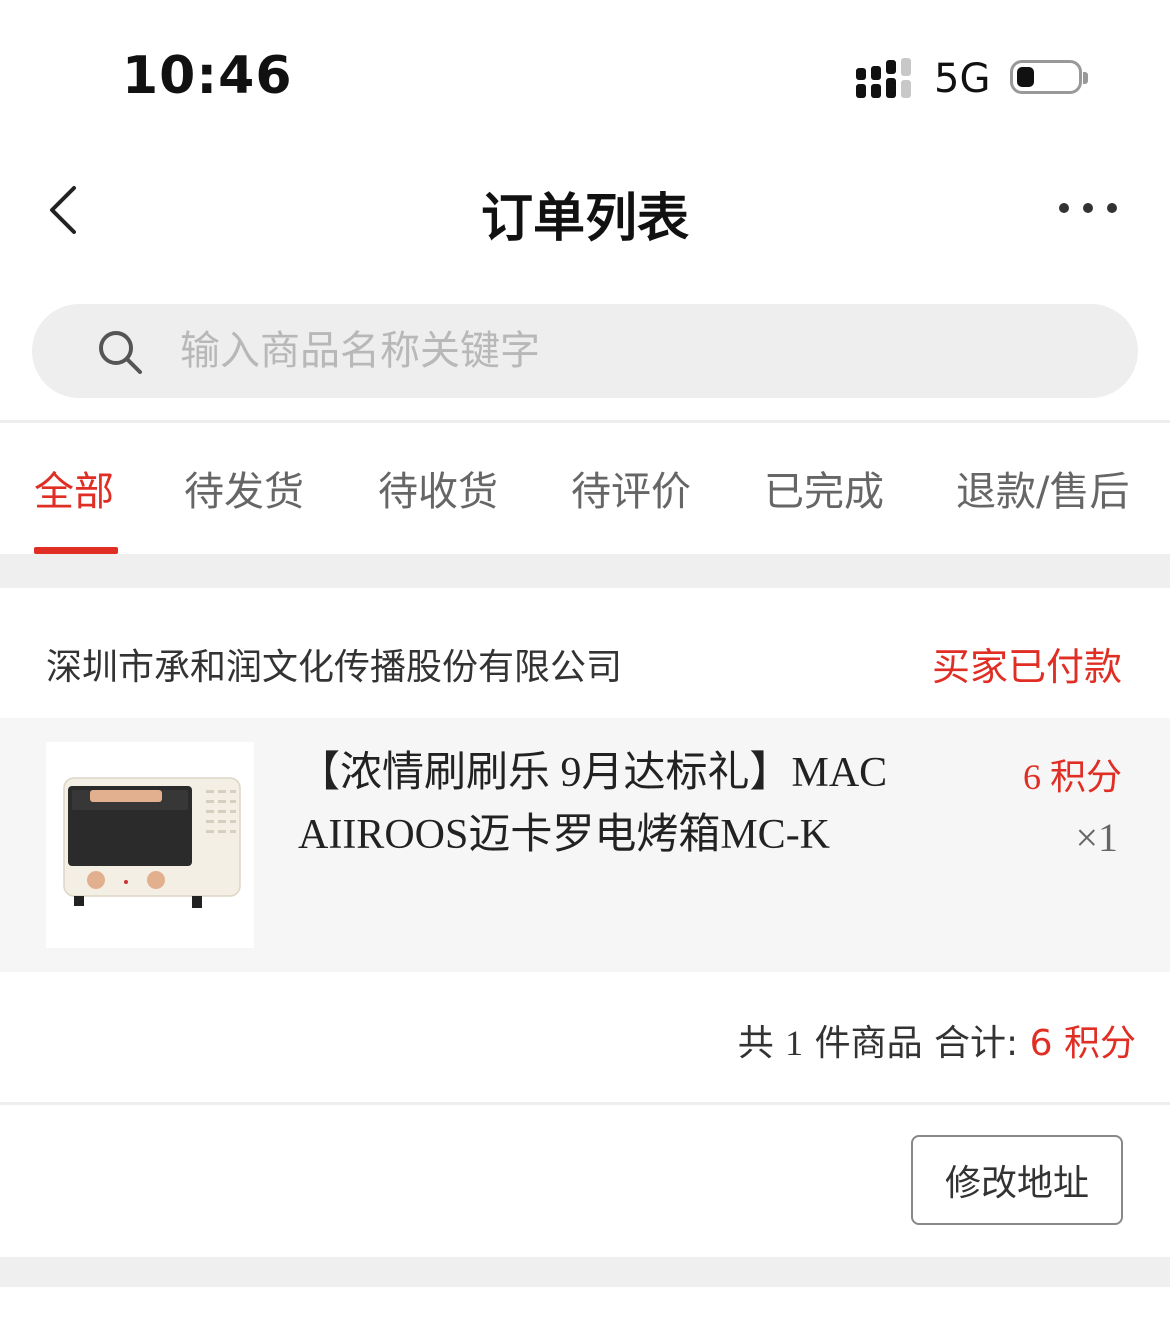 This screenshot has width=1170, height=1328. What do you see at coordinates (593, 804) in the screenshot?
I see `product-title: 【浓情刷刷乐 9月达标礼】MACAIIROOS迈卡罗电烤箱MC-K` at bounding box center [593, 804].